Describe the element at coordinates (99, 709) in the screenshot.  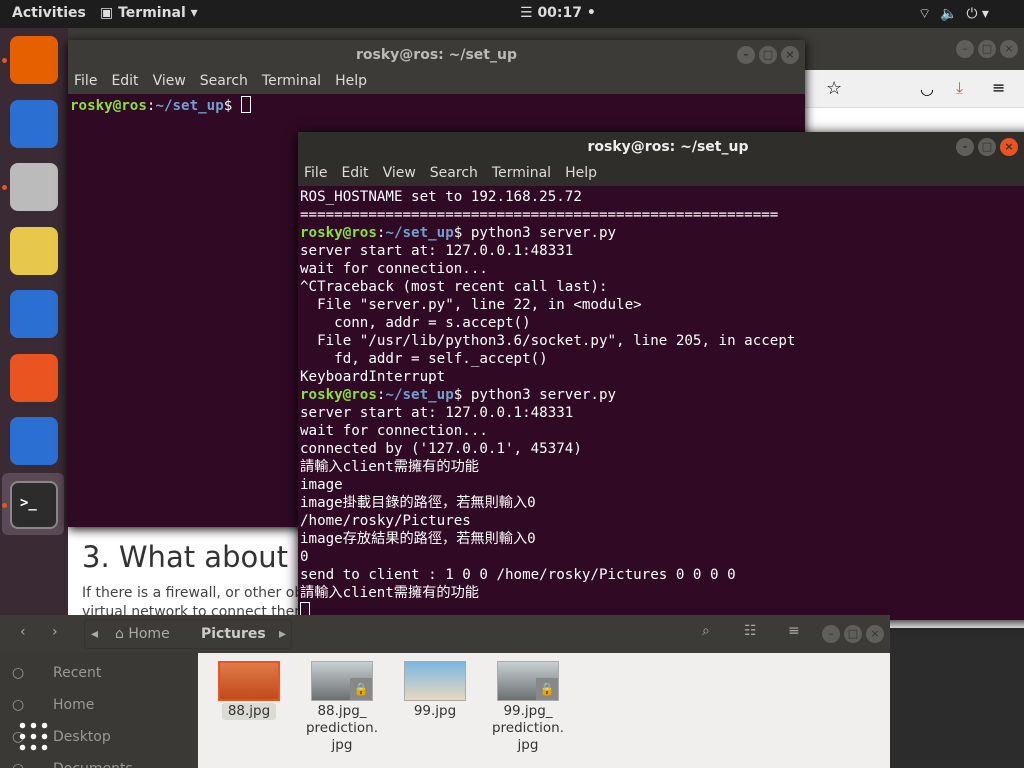
I see `sidebar-item-home: ○ Home` at that location.